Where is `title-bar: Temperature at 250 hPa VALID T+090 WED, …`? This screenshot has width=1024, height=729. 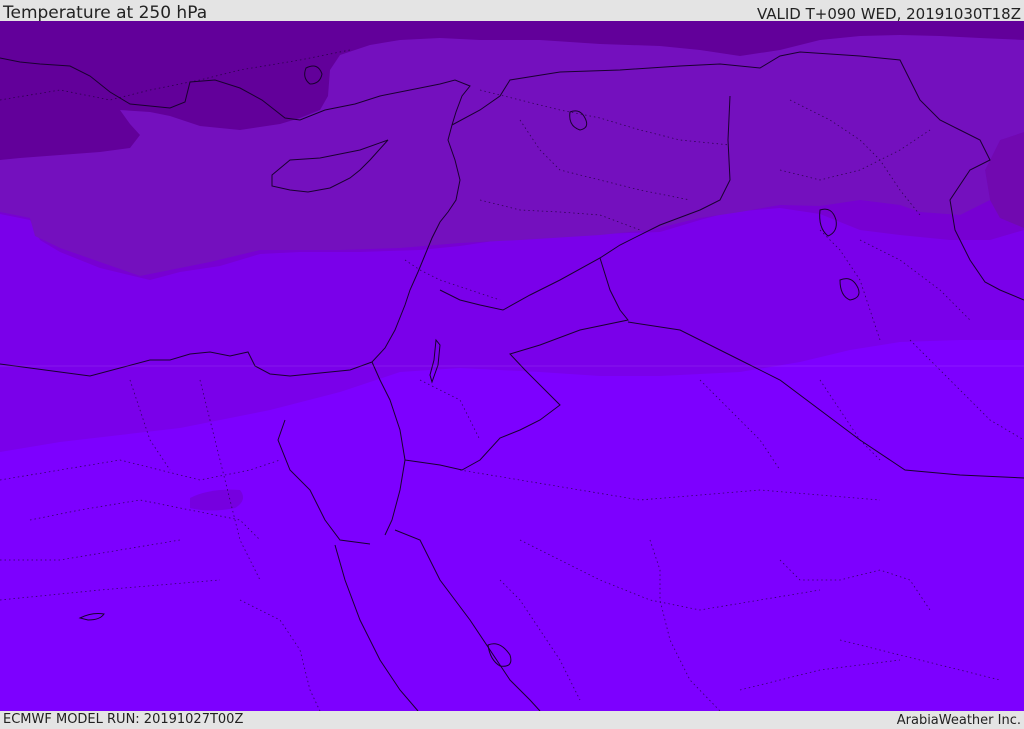
title-bar: Temperature at 250 hPa VALID T+090 WED, … is located at coordinates (512, 11).